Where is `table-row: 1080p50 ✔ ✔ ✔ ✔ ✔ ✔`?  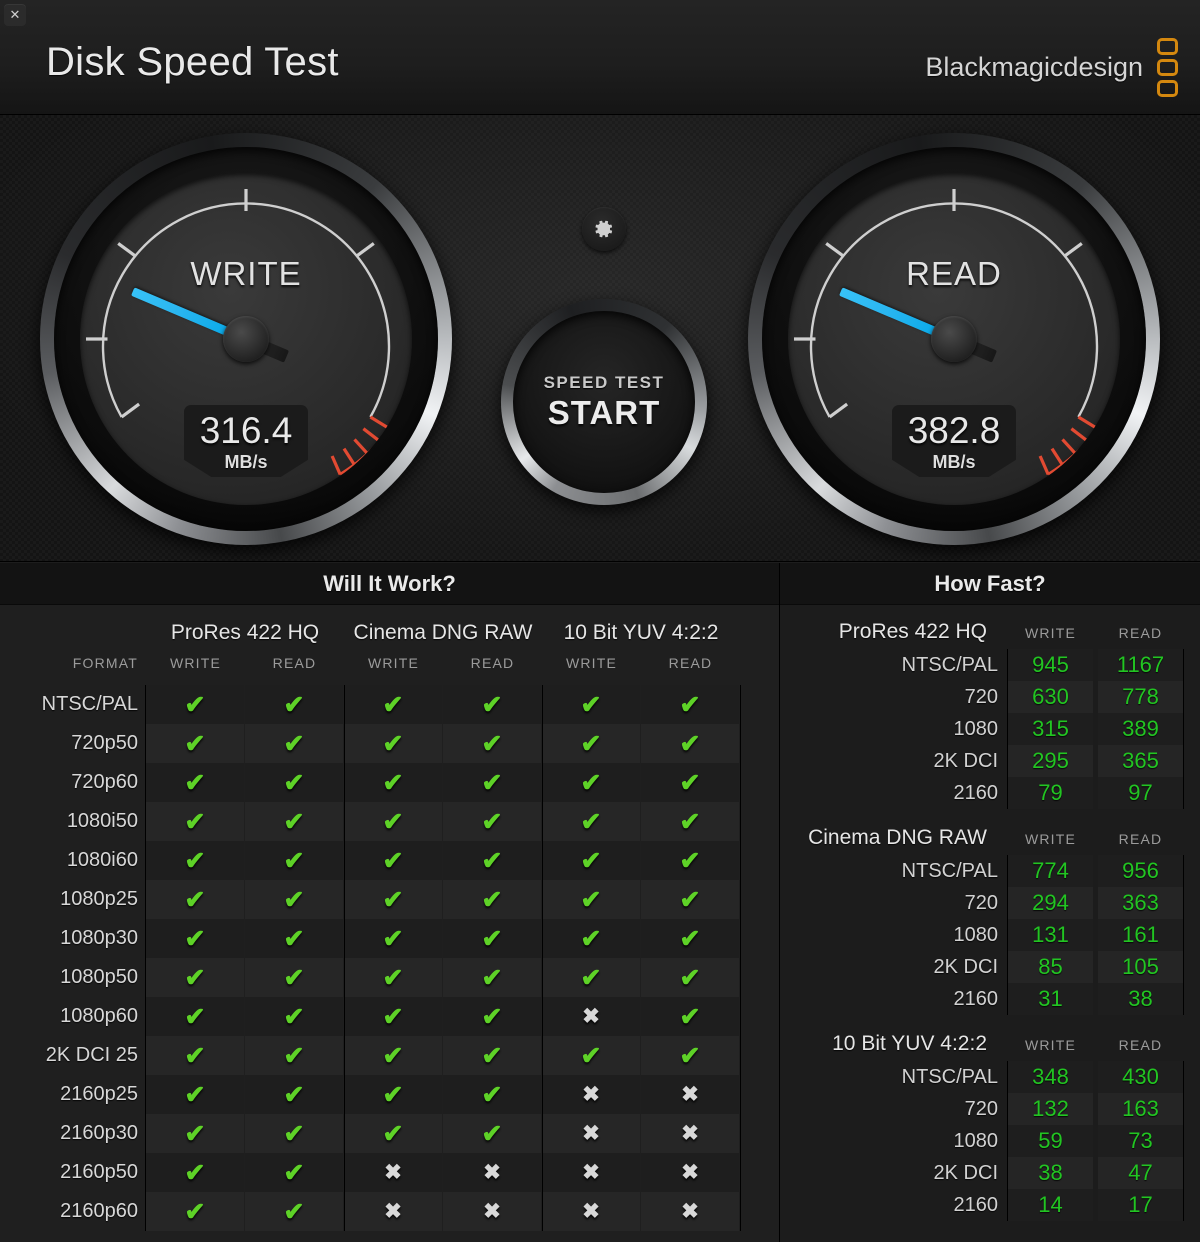
table-row: 1080p50 ✔ ✔ ✔ ✔ ✔ ✔ is located at coordinates (389, 977).